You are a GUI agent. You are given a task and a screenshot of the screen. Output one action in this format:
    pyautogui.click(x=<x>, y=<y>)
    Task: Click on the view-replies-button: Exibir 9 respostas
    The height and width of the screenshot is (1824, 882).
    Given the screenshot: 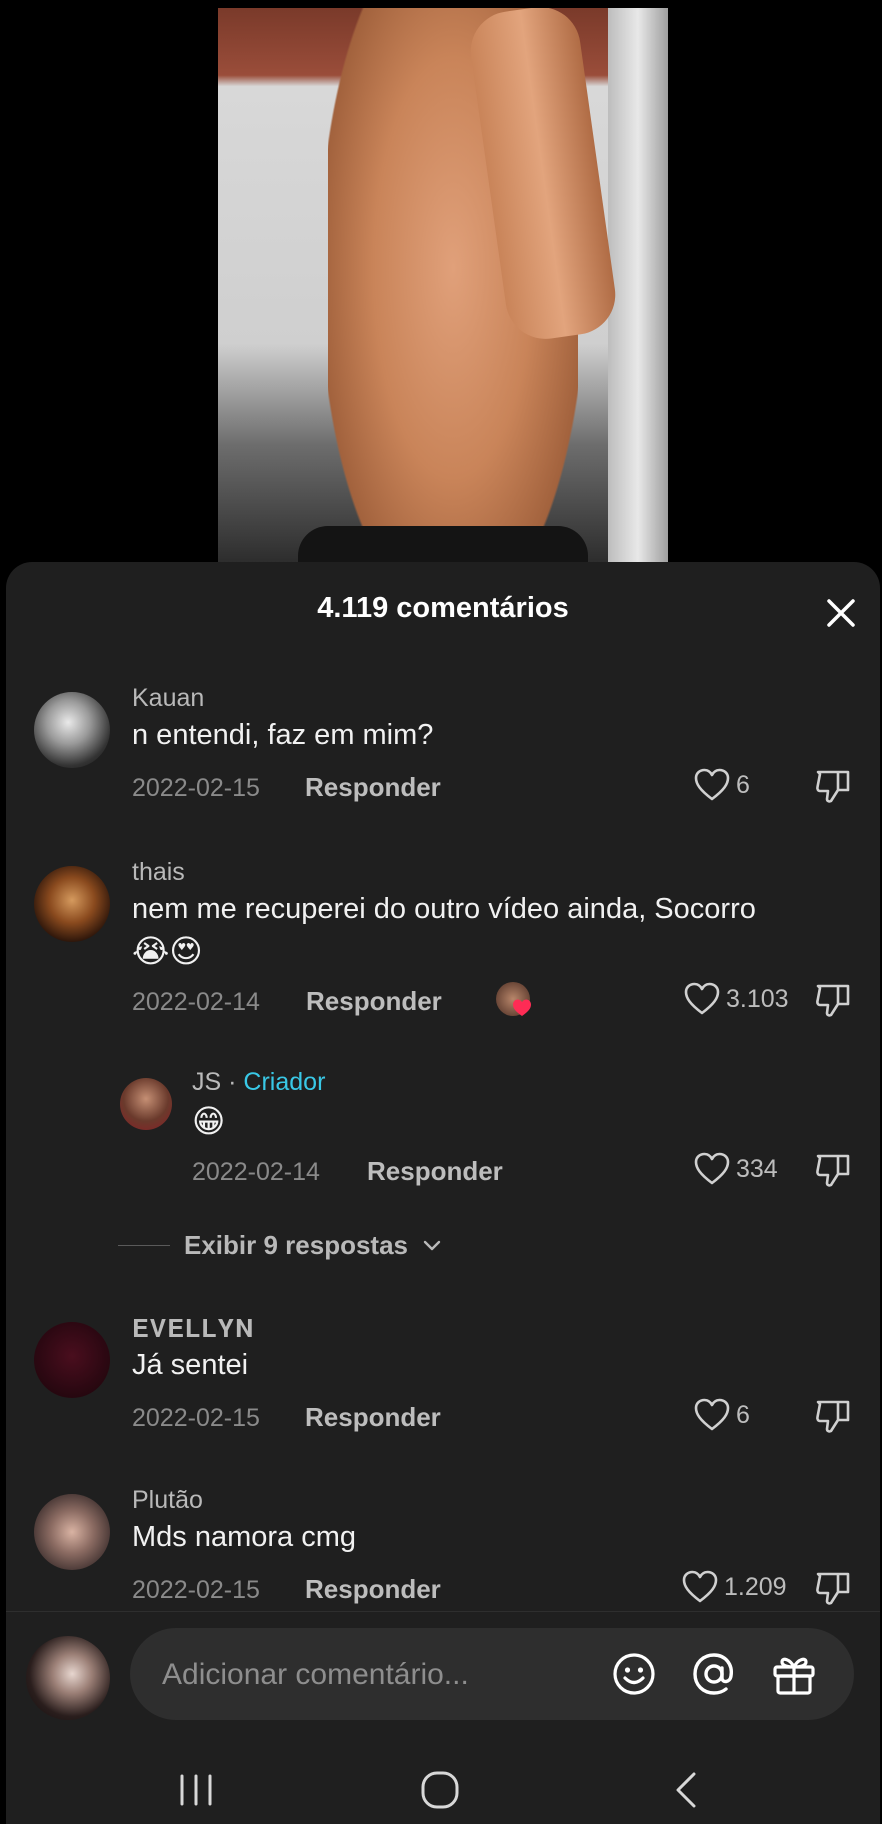 What is the action you would take?
    pyautogui.click(x=280, y=1245)
    